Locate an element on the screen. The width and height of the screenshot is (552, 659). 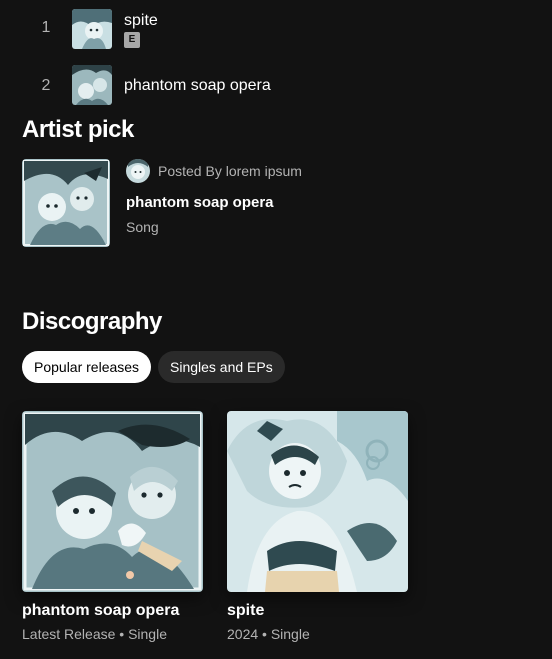
track-number: 1 is located at coordinates (46, 27).